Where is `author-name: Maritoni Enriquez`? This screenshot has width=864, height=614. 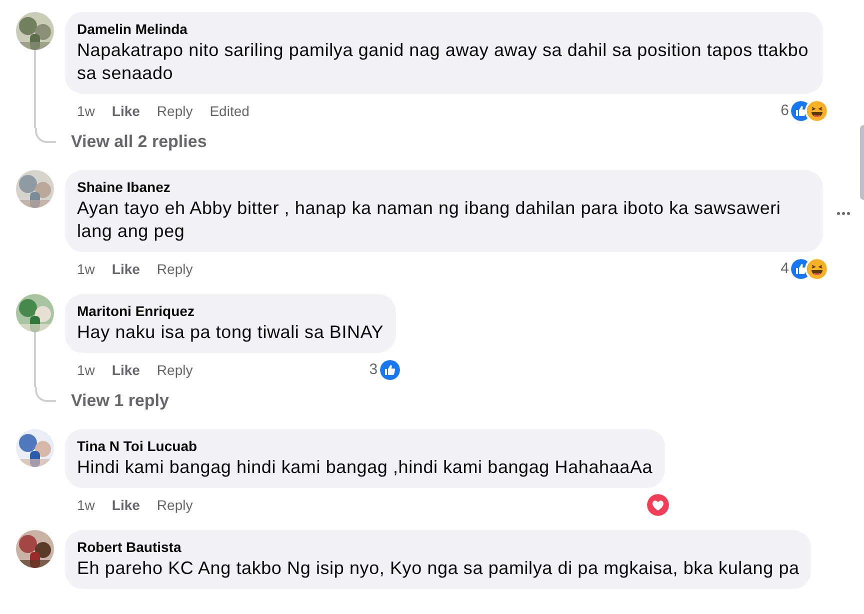
author-name: Maritoni Enriquez is located at coordinates (230, 311).